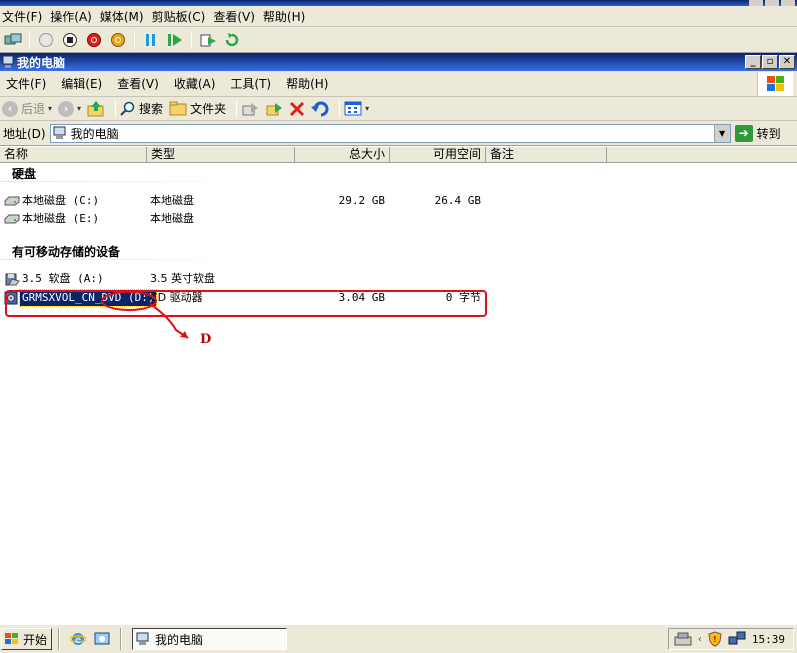 Image resolution: width=797 pixels, height=653 pixels. I want to click on network-icon, so click(737, 639).